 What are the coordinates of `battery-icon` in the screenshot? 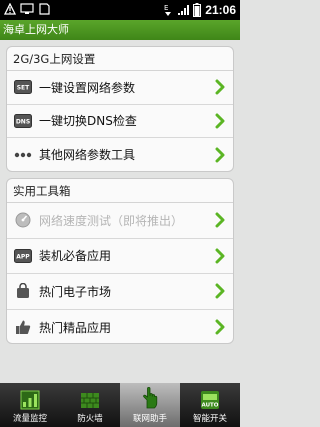 It's located at (197, 10).